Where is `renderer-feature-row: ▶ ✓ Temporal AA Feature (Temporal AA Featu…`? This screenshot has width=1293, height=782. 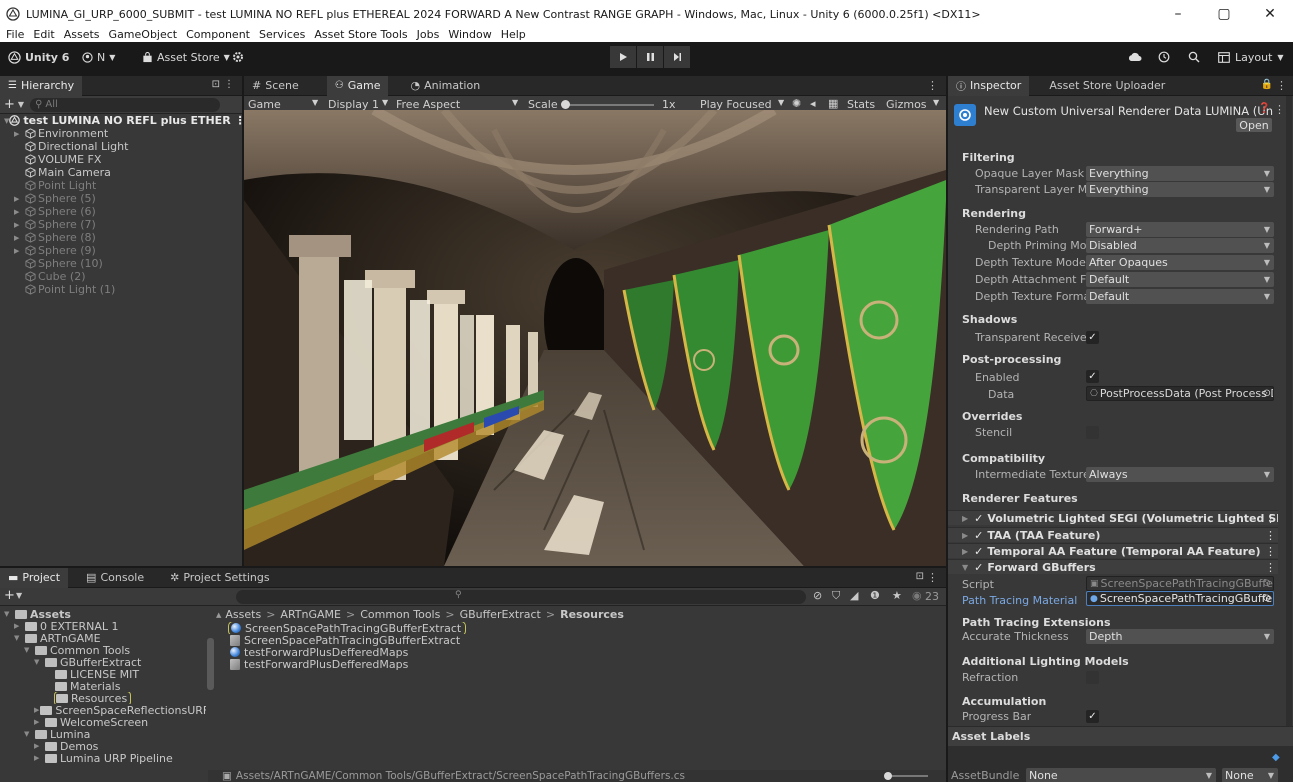 renderer-feature-row: ▶ ✓ Temporal AA Feature (Temporal AA Featu… is located at coordinates (1113, 550).